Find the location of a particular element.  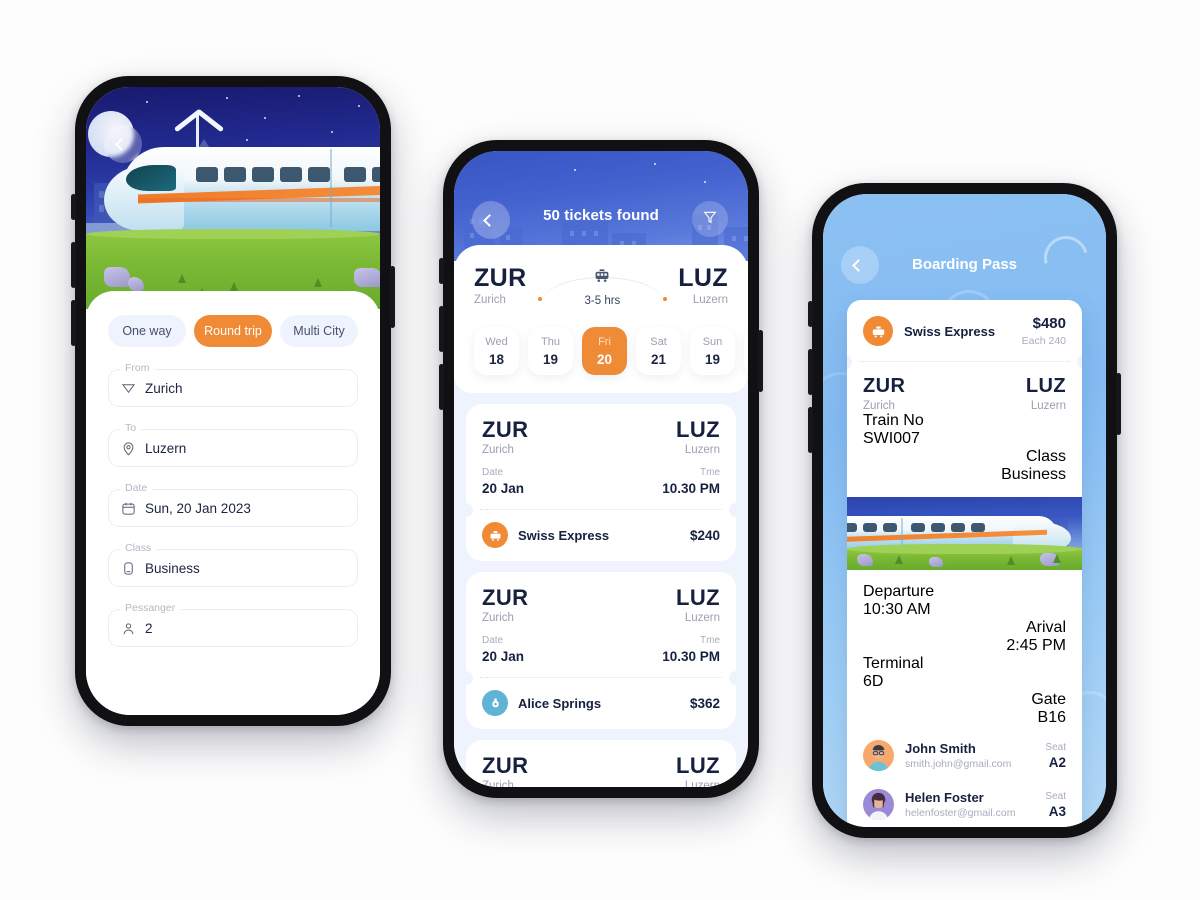

class-value: Business is located at coordinates (172, 568).